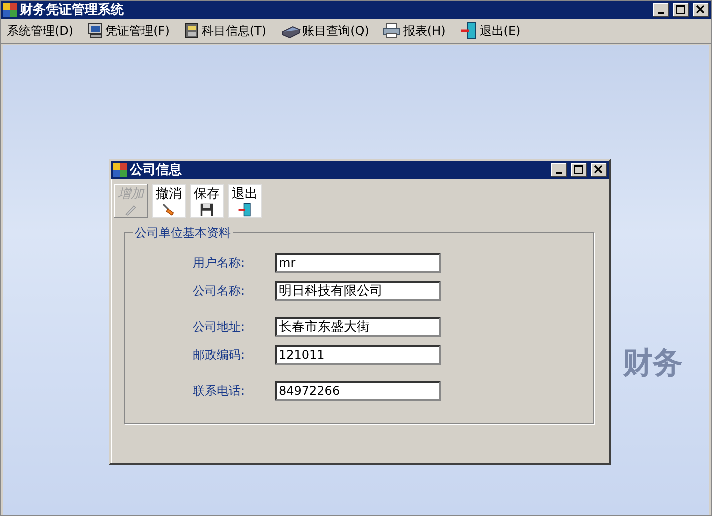  What do you see at coordinates (169, 201) in the screenshot?
I see `toolbar-button: 撤消` at bounding box center [169, 201].